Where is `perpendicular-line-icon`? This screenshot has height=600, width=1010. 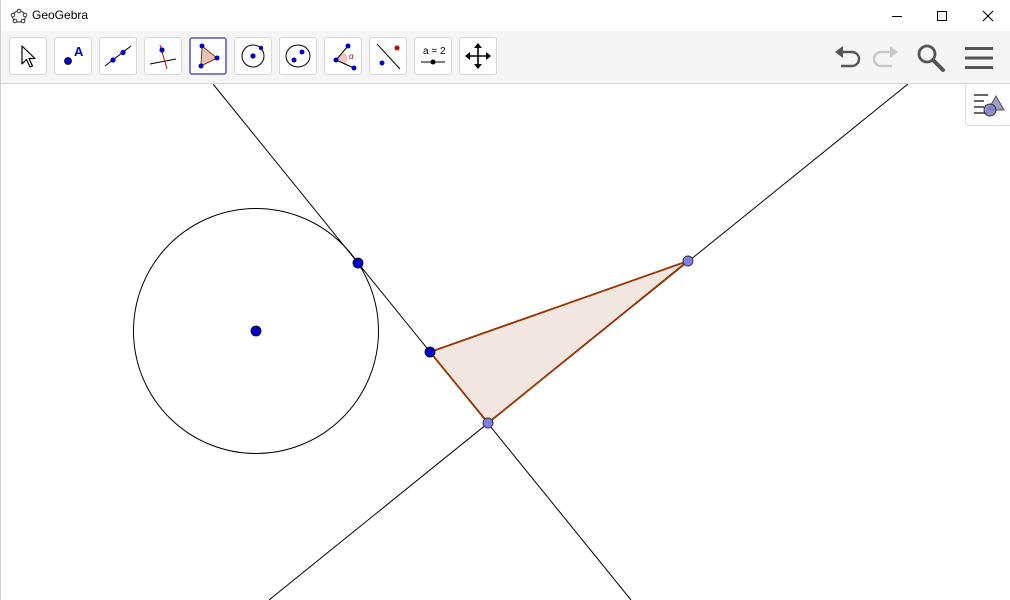 perpendicular-line-icon is located at coordinates (163, 57).